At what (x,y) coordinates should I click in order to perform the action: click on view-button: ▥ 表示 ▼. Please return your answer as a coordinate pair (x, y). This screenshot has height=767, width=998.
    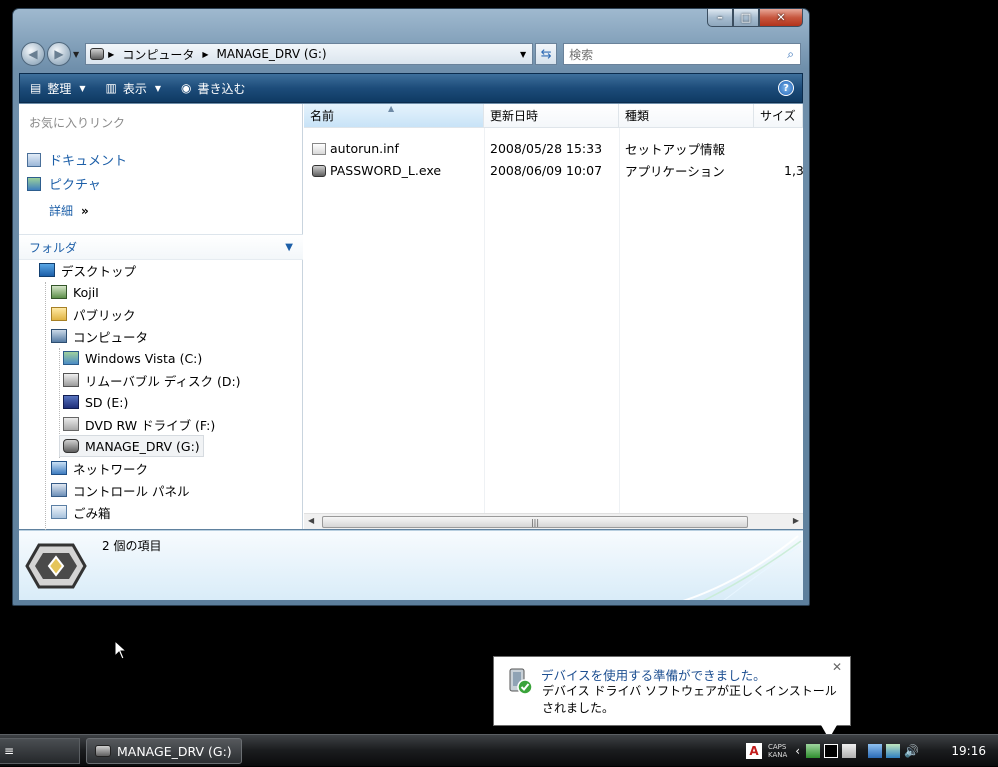
    Looking at the image, I should click on (134, 88).